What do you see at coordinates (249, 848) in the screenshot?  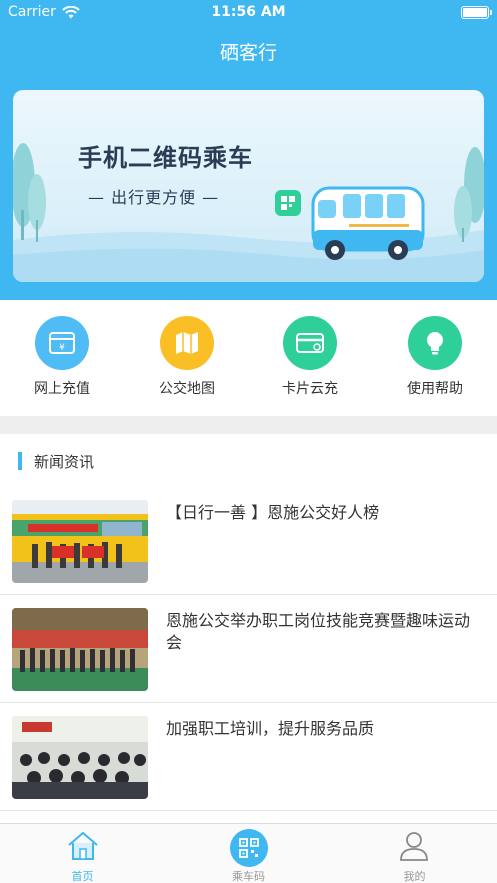 I see `qr-code-icon` at bounding box center [249, 848].